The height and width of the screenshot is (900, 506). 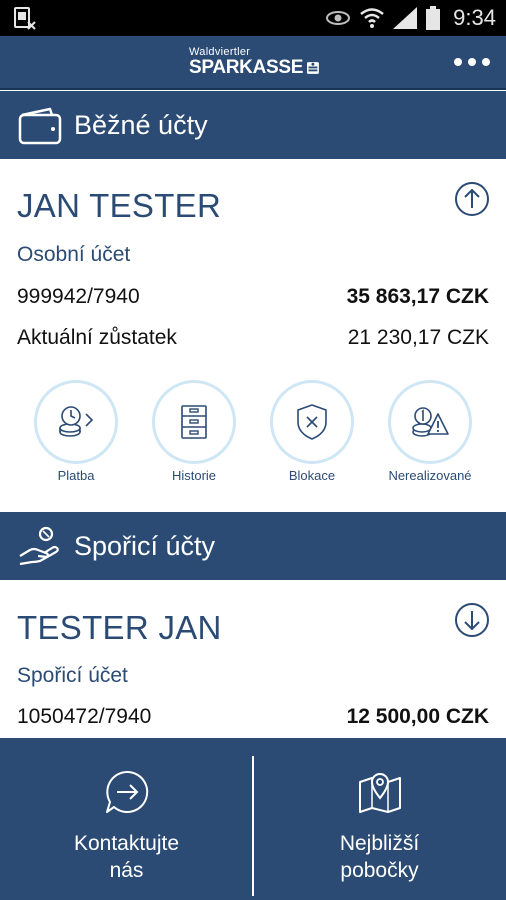 I want to click on account-actions: Platba Historie Blokace Nerealizované, so click(x=253, y=435).